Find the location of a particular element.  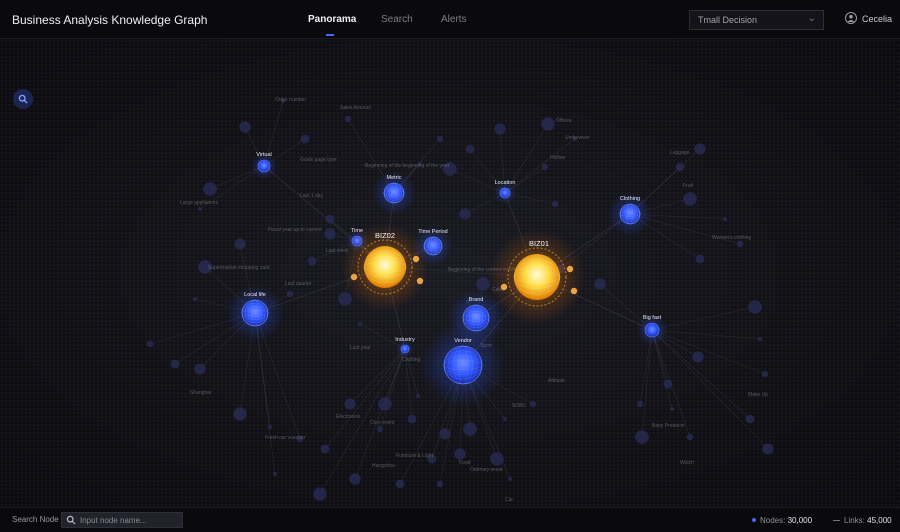

search-node-label: Search Node is located at coordinates (35, 519).